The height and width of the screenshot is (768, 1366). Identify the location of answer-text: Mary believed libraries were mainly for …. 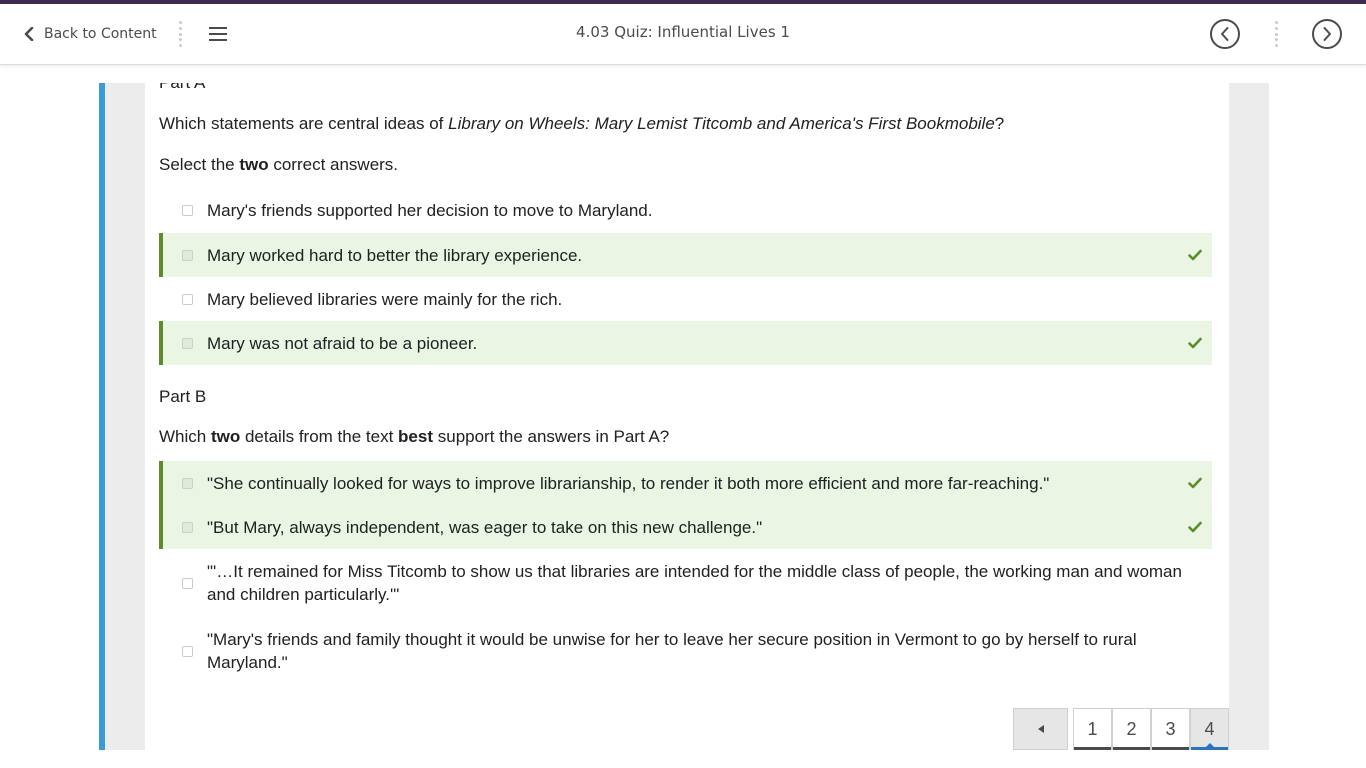
(385, 299).